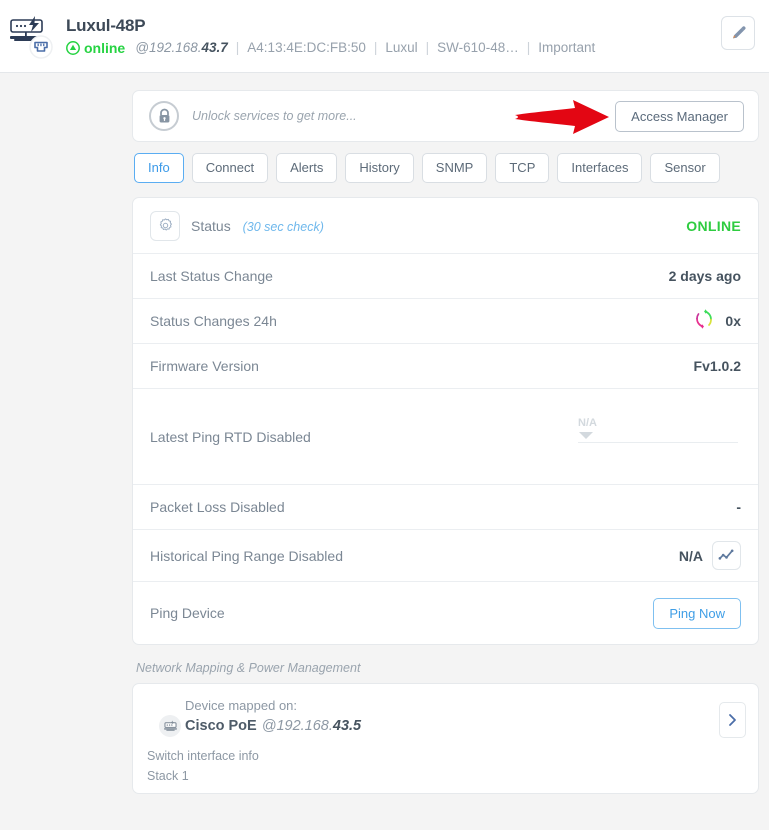 The image size is (769, 830). I want to click on tab-tcp: TCP, so click(522, 168).